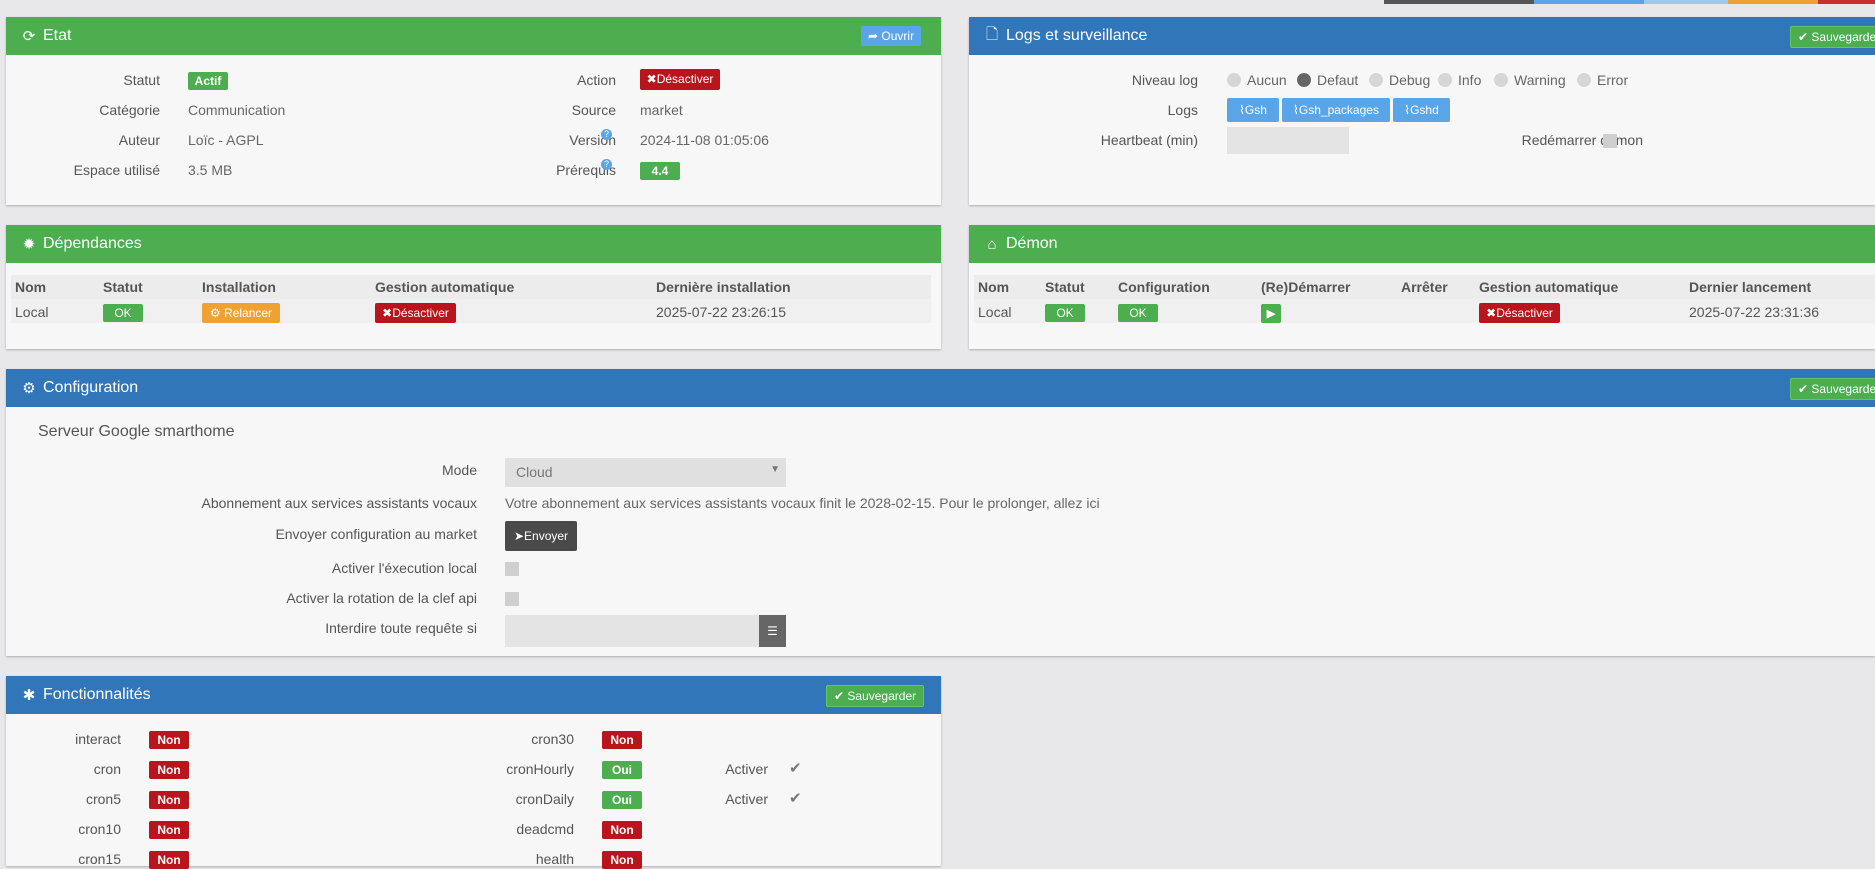  What do you see at coordinates (99, 859) in the screenshot?
I see `feature-name: cron15` at bounding box center [99, 859].